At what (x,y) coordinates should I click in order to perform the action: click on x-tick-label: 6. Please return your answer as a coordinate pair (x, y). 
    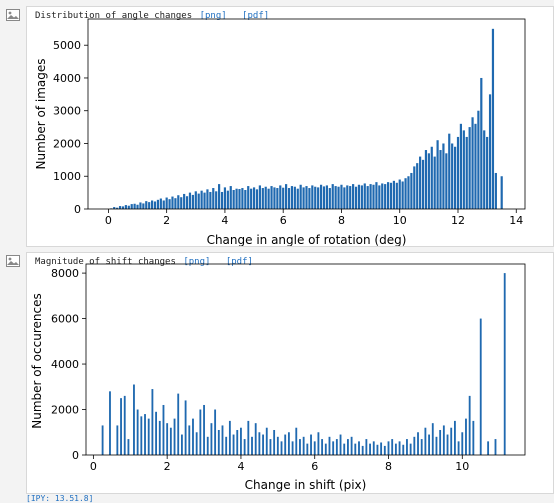
    Looking at the image, I should click on (283, 220).